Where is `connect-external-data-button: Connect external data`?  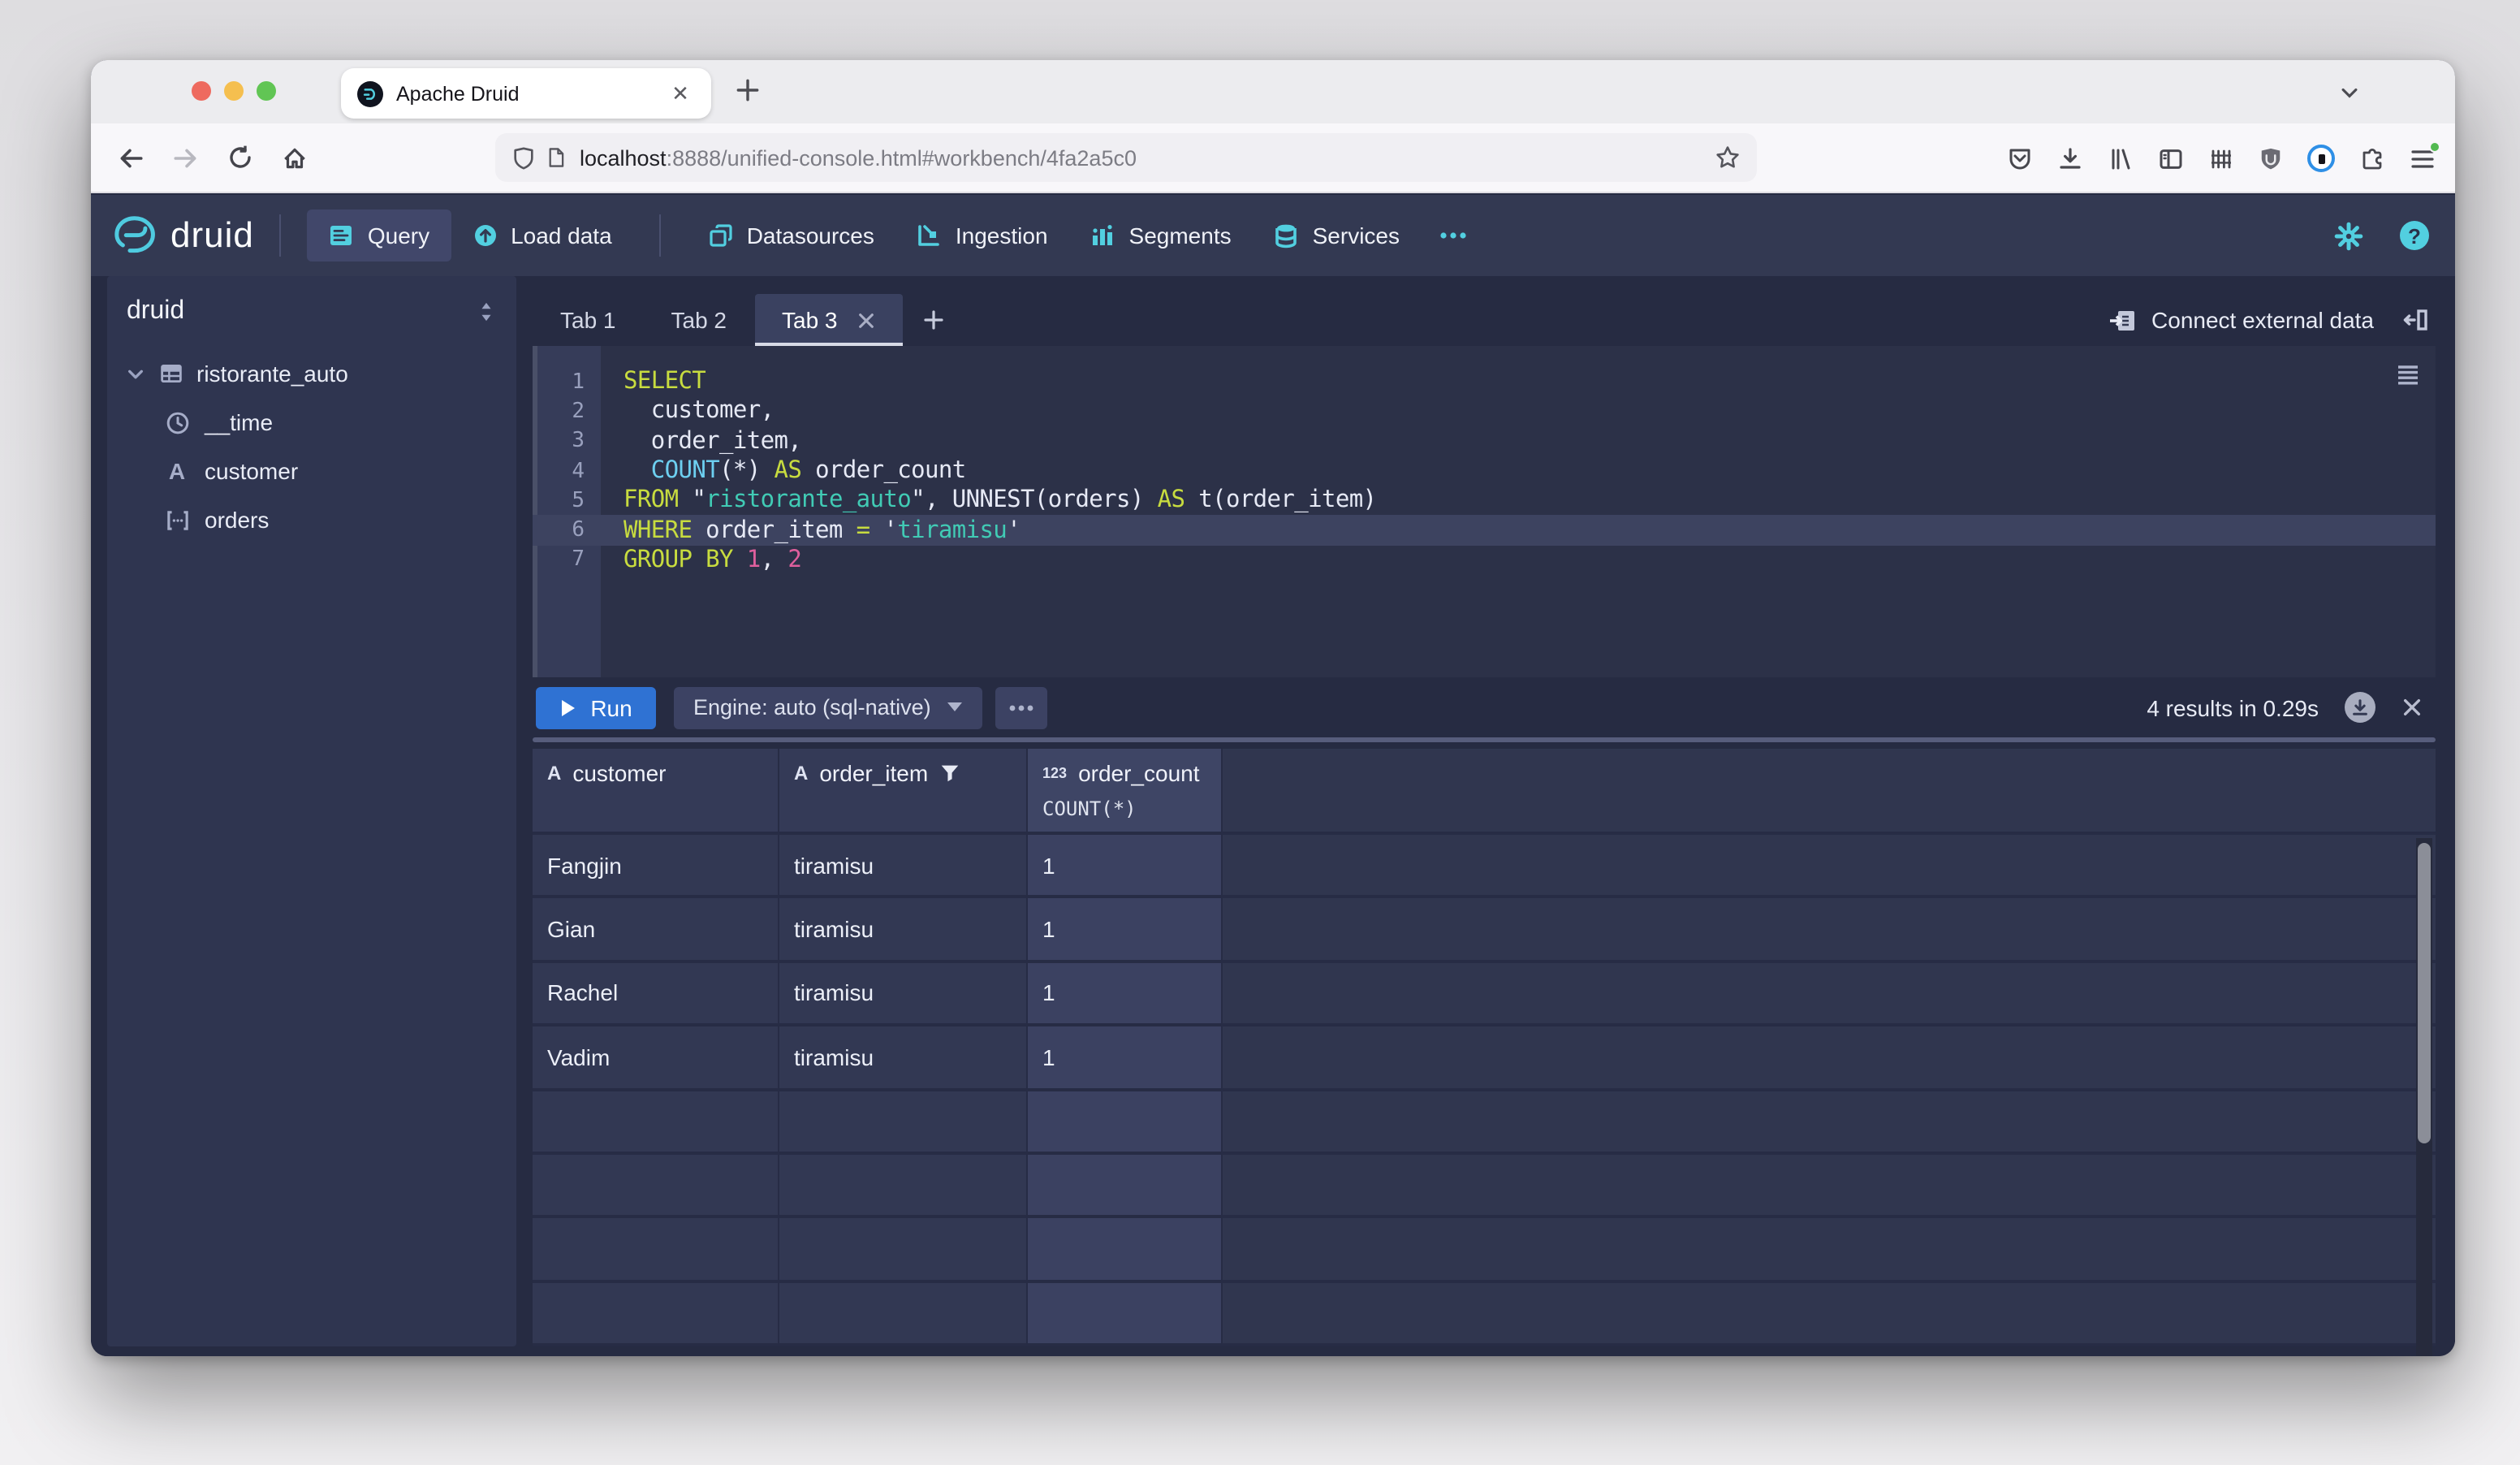
connect-external-data-button: Connect external data is located at coordinates (2241, 320).